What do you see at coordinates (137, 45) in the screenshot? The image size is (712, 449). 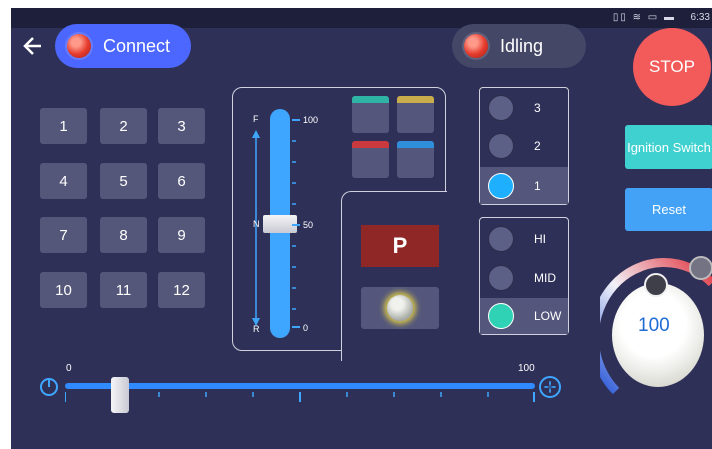 I see `connect-label: Connect` at bounding box center [137, 45].